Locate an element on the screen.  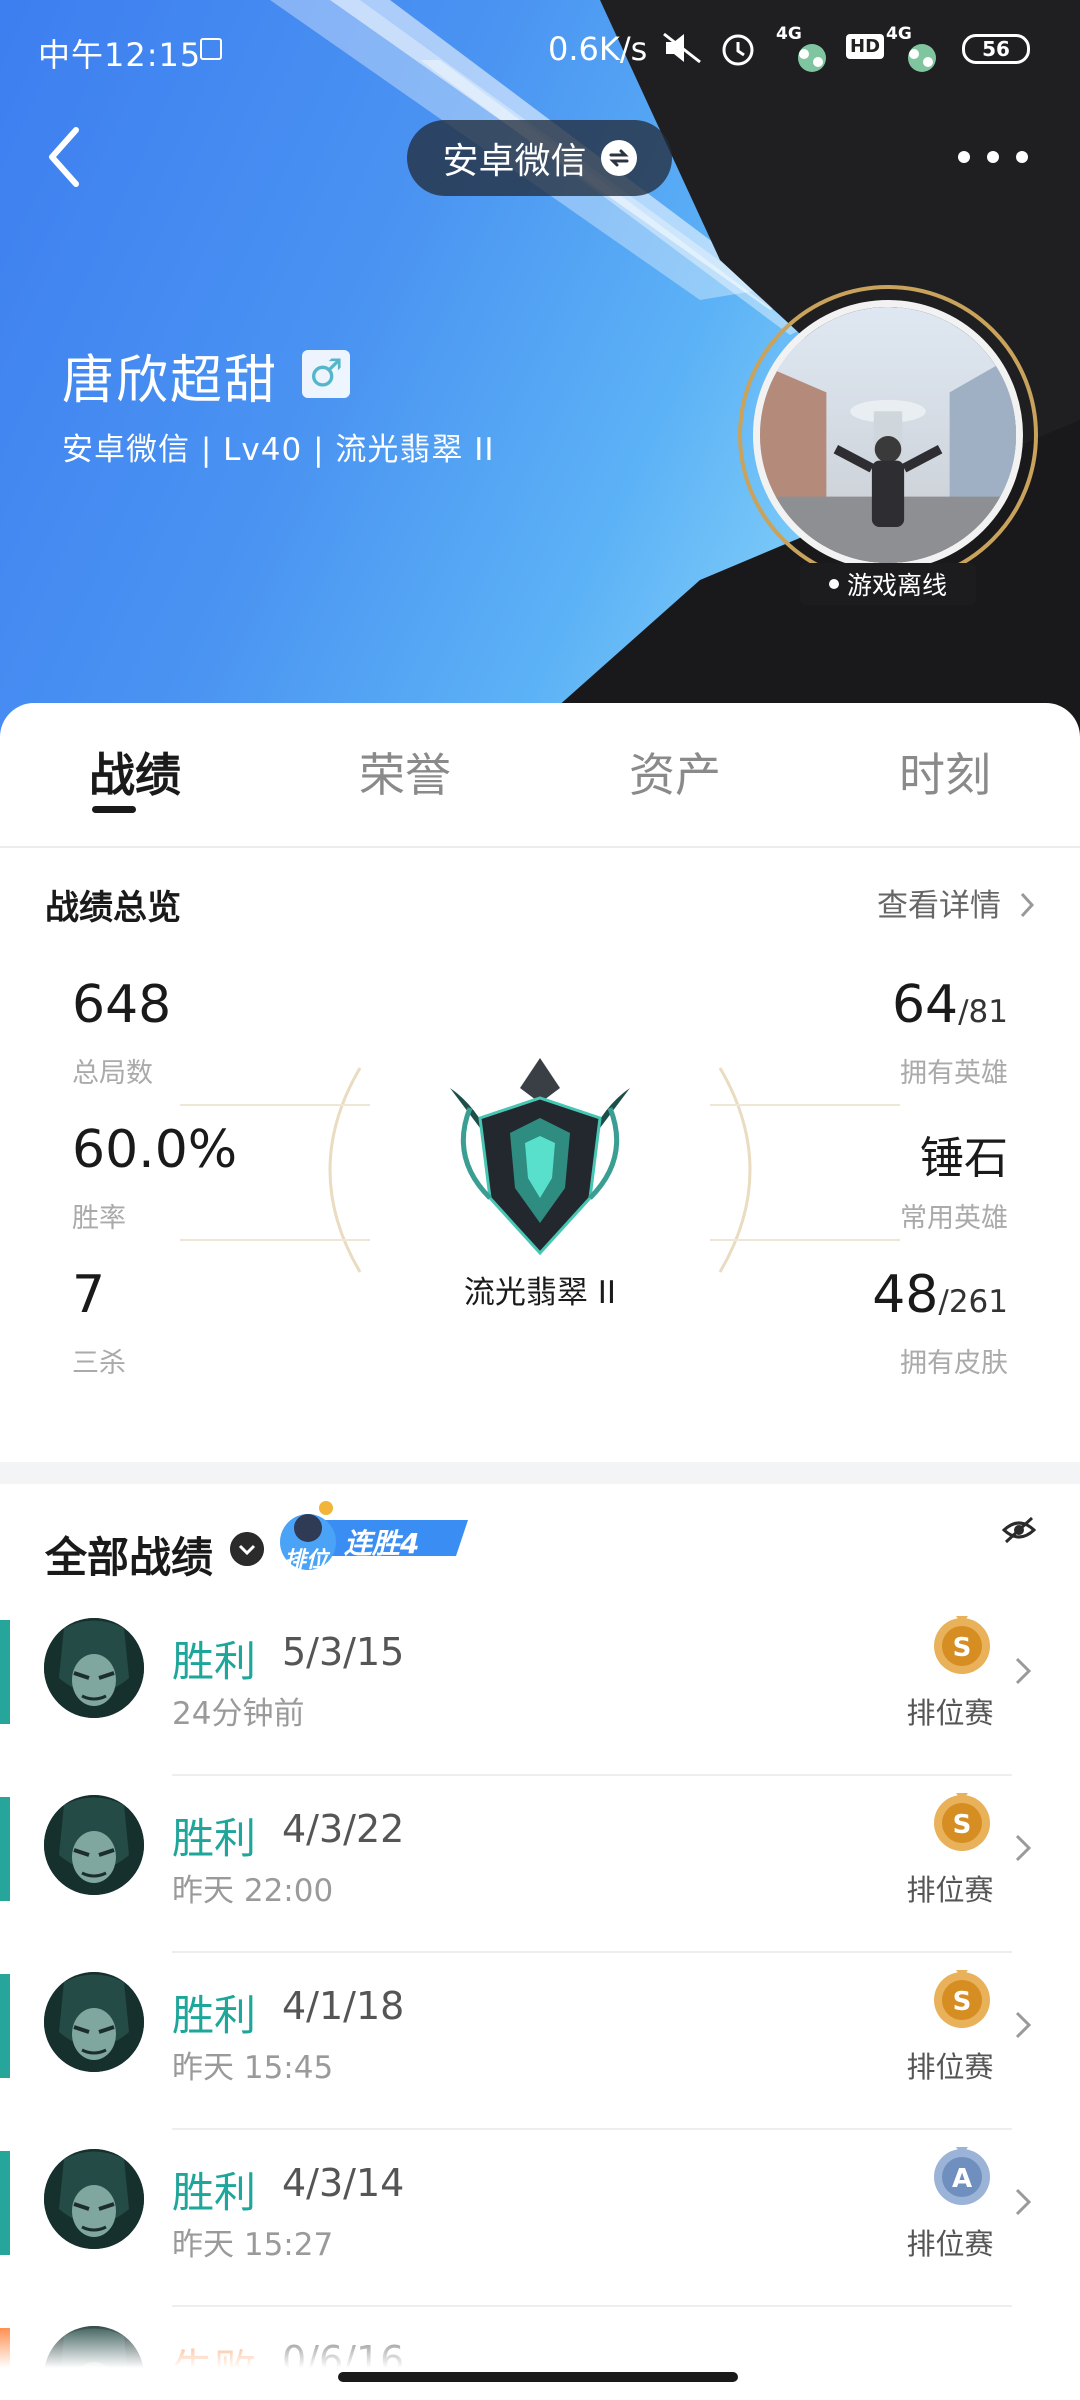
back-button is located at coordinates (70, 157).